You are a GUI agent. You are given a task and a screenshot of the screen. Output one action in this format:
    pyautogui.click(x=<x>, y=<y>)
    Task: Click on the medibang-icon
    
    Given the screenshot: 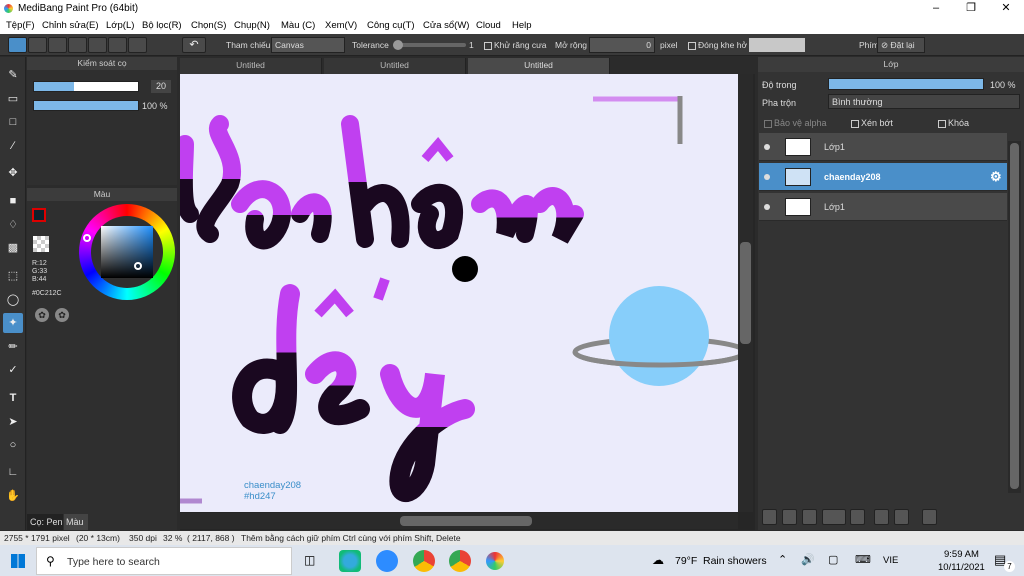 What is the action you would take?
    pyautogui.click(x=495, y=561)
    